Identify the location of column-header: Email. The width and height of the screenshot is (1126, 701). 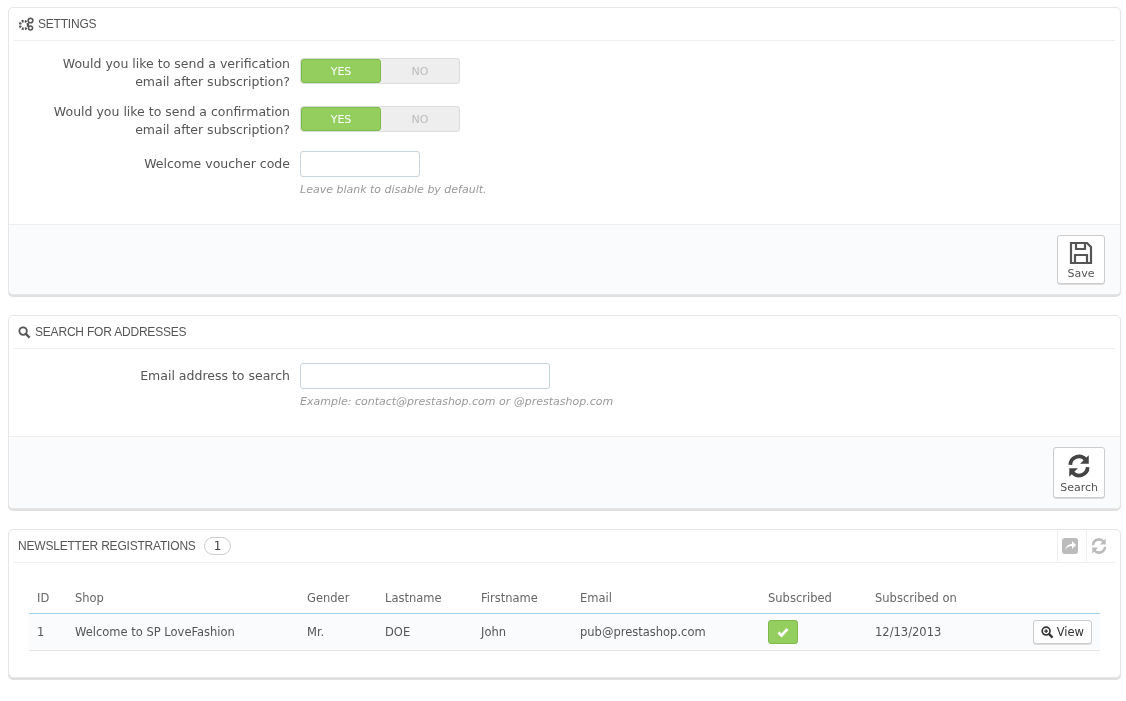
(666, 598).